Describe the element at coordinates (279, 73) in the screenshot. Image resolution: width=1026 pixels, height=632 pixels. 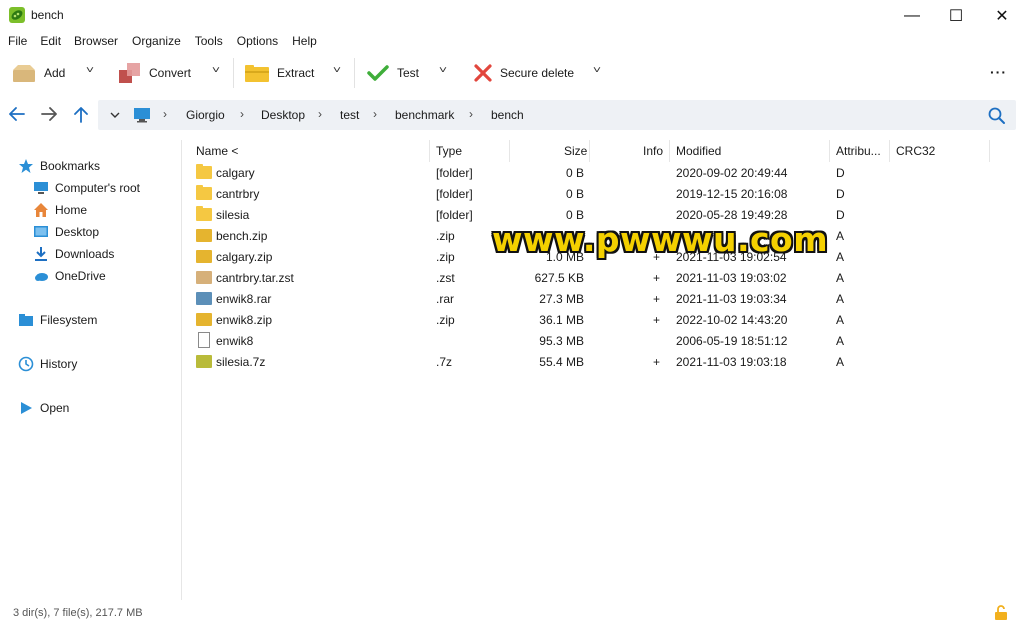
I see `extract-button: Extract` at that location.